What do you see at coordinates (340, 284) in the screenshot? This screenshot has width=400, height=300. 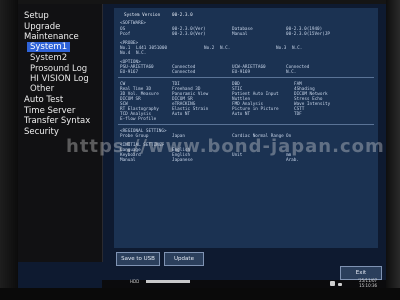 I see `printer-icon` at bounding box center [340, 284].